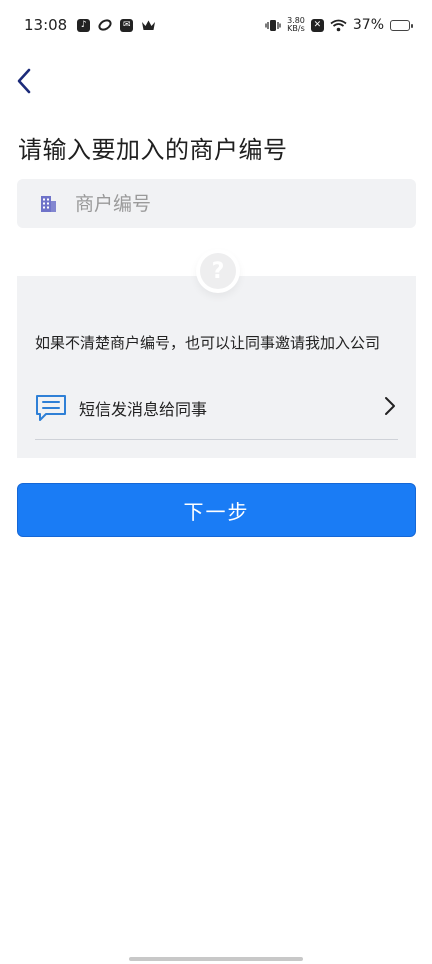 Image resolution: width=432 pixels, height=964 pixels. I want to click on message-notification-icon: ✉, so click(127, 25).